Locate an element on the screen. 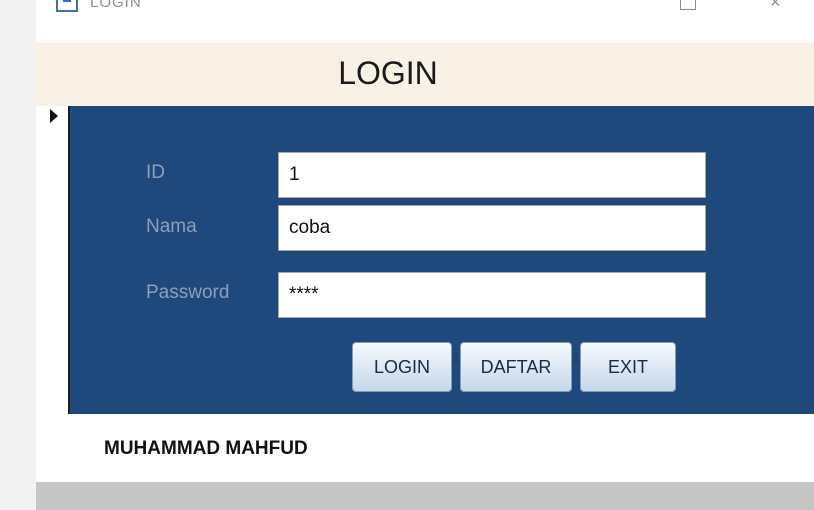 This screenshot has height=510, width=814. password-field is located at coordinates (492, 295).